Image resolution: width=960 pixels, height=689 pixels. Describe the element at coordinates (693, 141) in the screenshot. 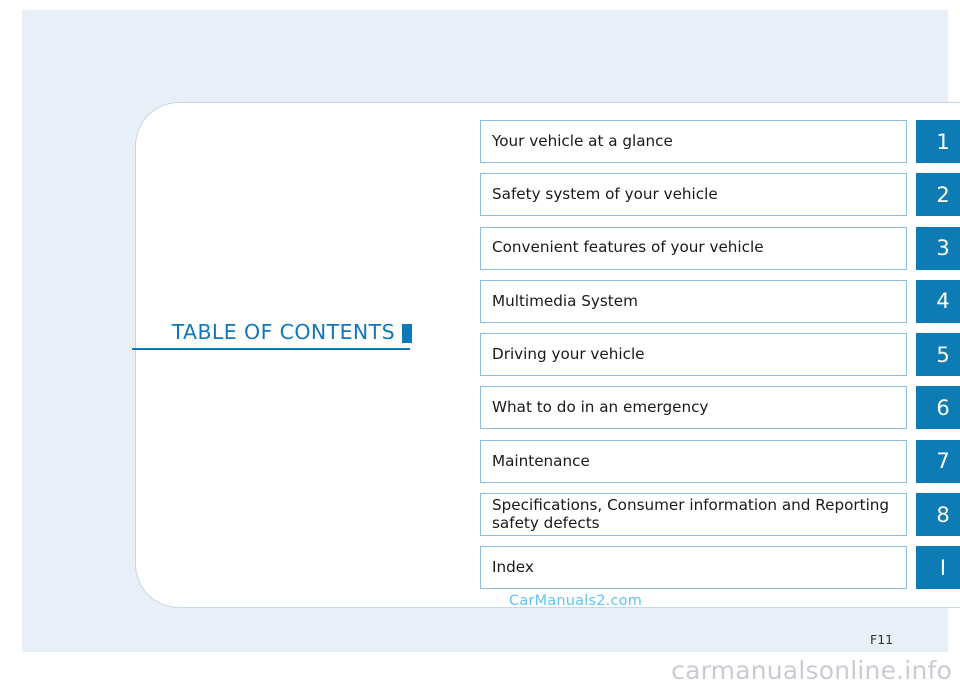

I see `toc-entry-label-box: Your vehicle at a glance` at that location.